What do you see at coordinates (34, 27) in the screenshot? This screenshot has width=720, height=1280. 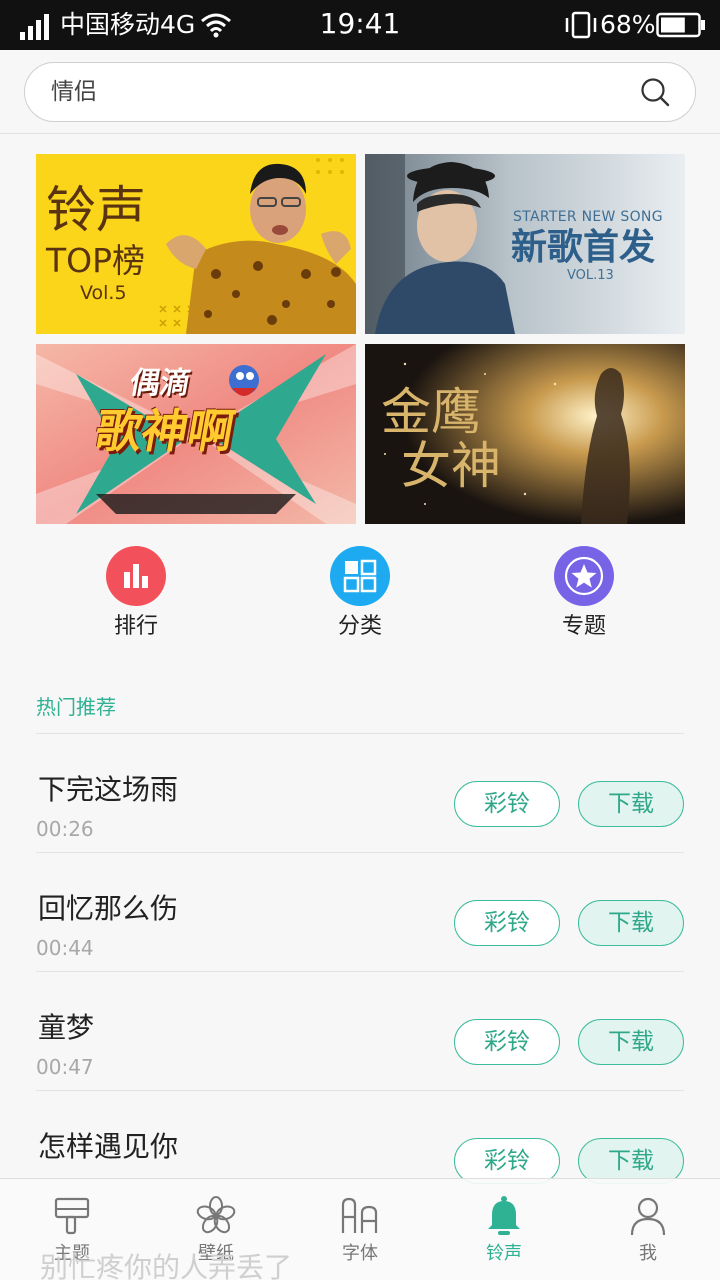 I see `signal-icon` at bounding box center [34, 27].